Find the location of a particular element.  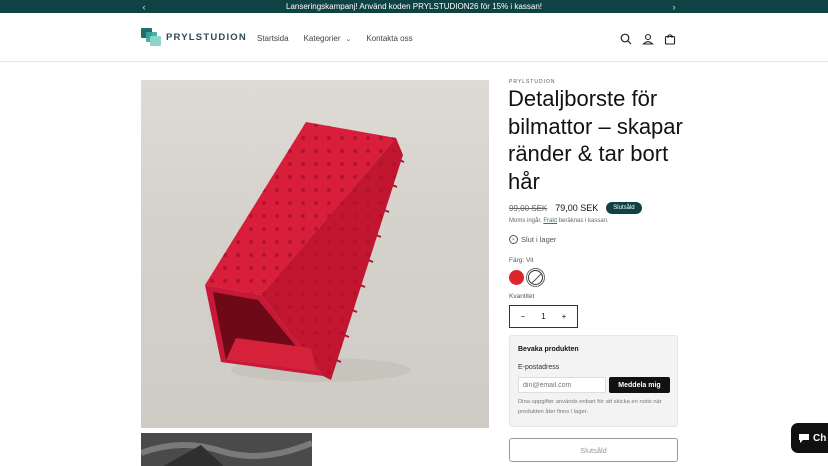

old-price: 99,00 SEK is located at coordinates (528, 208).